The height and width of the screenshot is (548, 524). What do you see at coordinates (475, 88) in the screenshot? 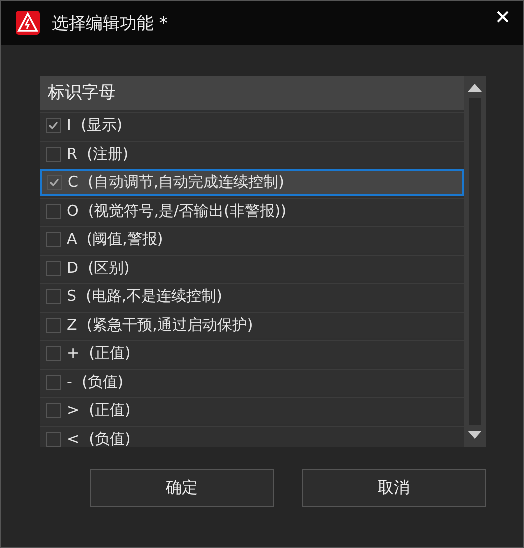
I see `scroll-up-icon` at bounding box center [475, 88].